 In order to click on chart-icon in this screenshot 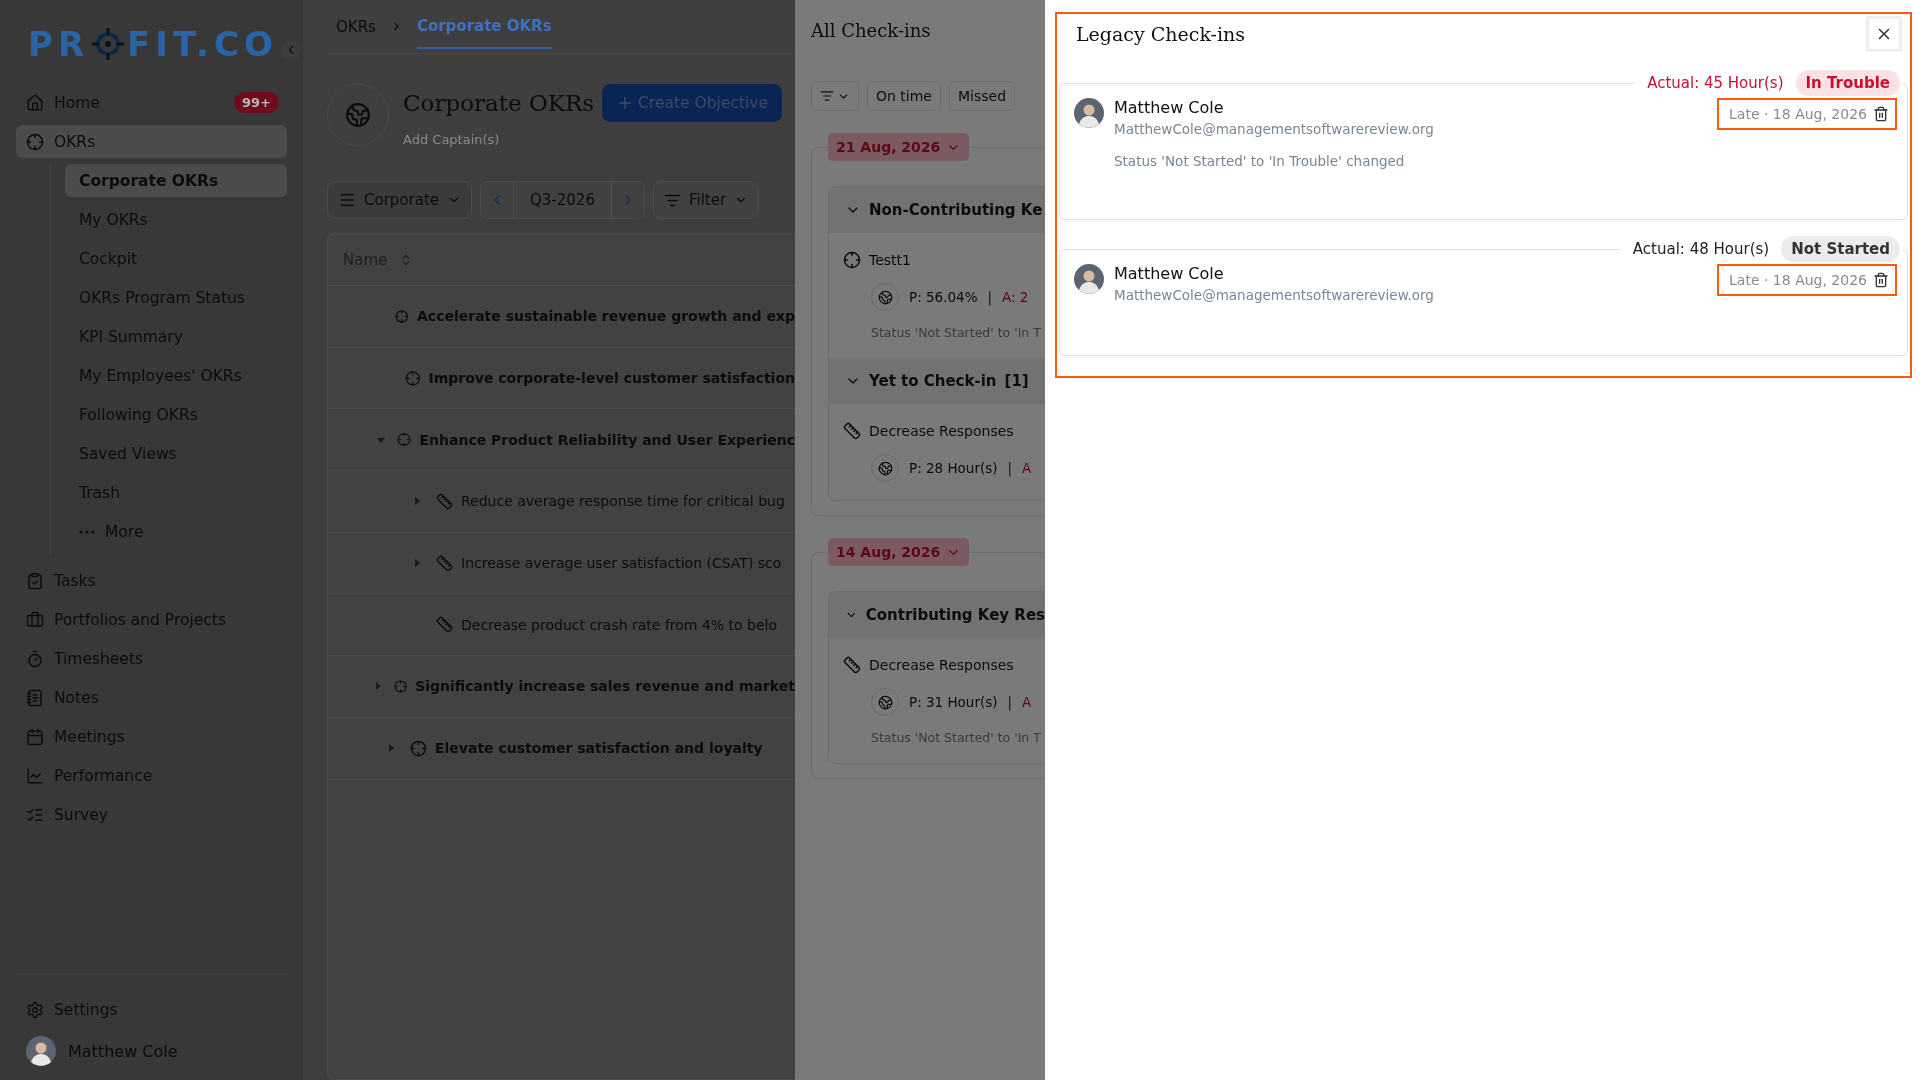, I will do `click(35, 775)`.